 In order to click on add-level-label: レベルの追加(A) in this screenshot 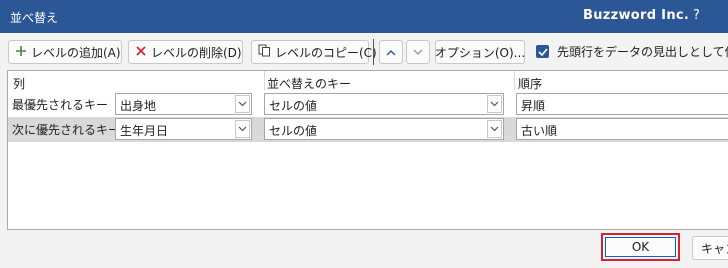, I will do `click(76, 52)`.